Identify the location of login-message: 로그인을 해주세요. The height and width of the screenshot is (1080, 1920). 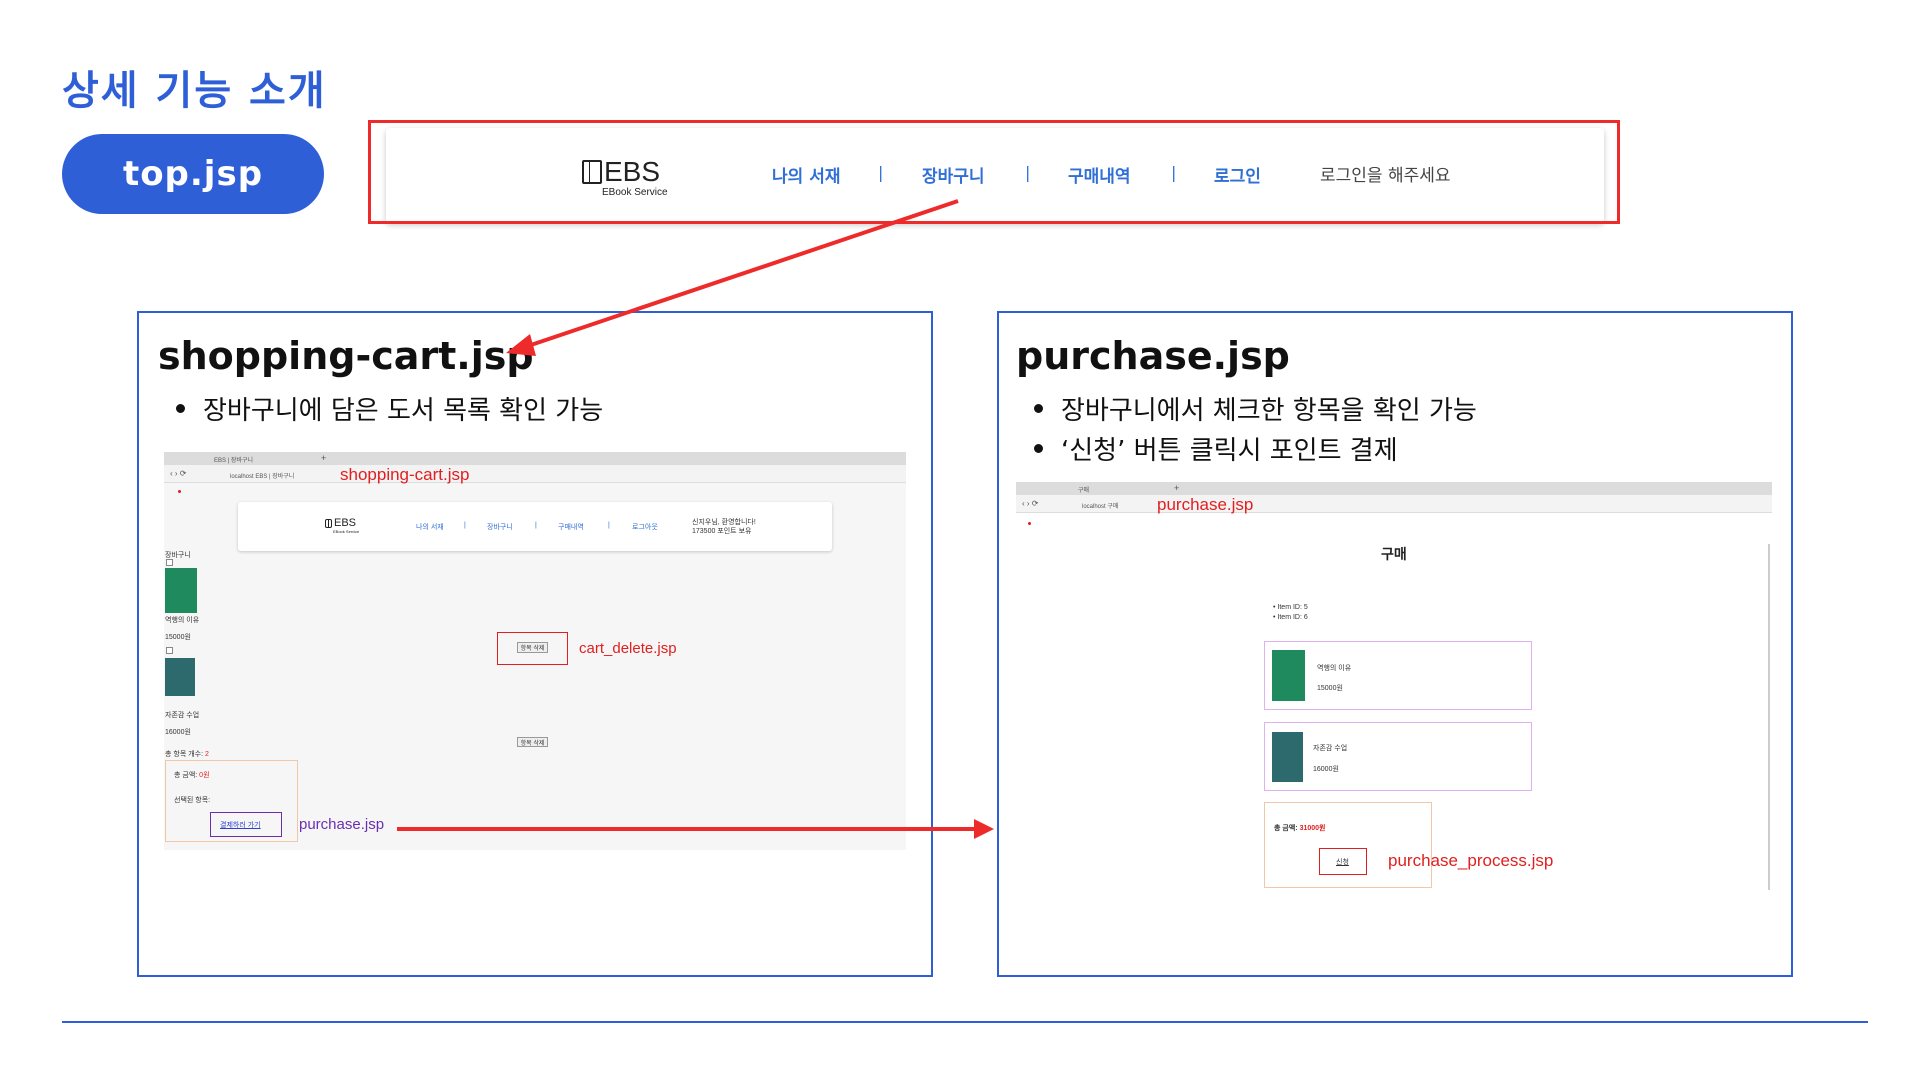
(1385, 176).